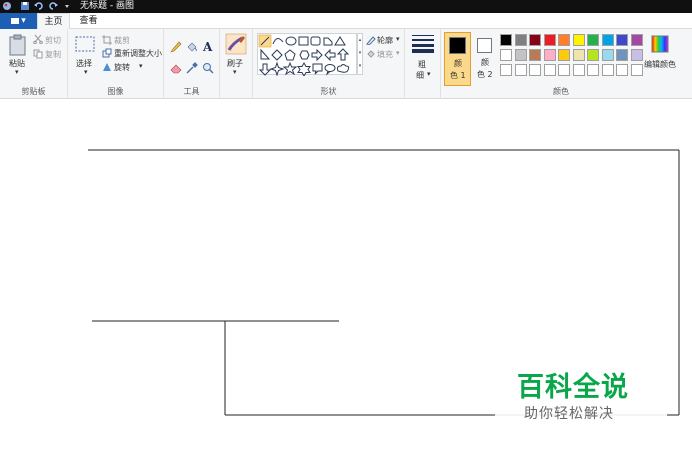 This screenshot has height=458, width=692. Describe the element at coordinates (317, 55) in the screenshot. I see `shape-right-arrow-icon` at that location.